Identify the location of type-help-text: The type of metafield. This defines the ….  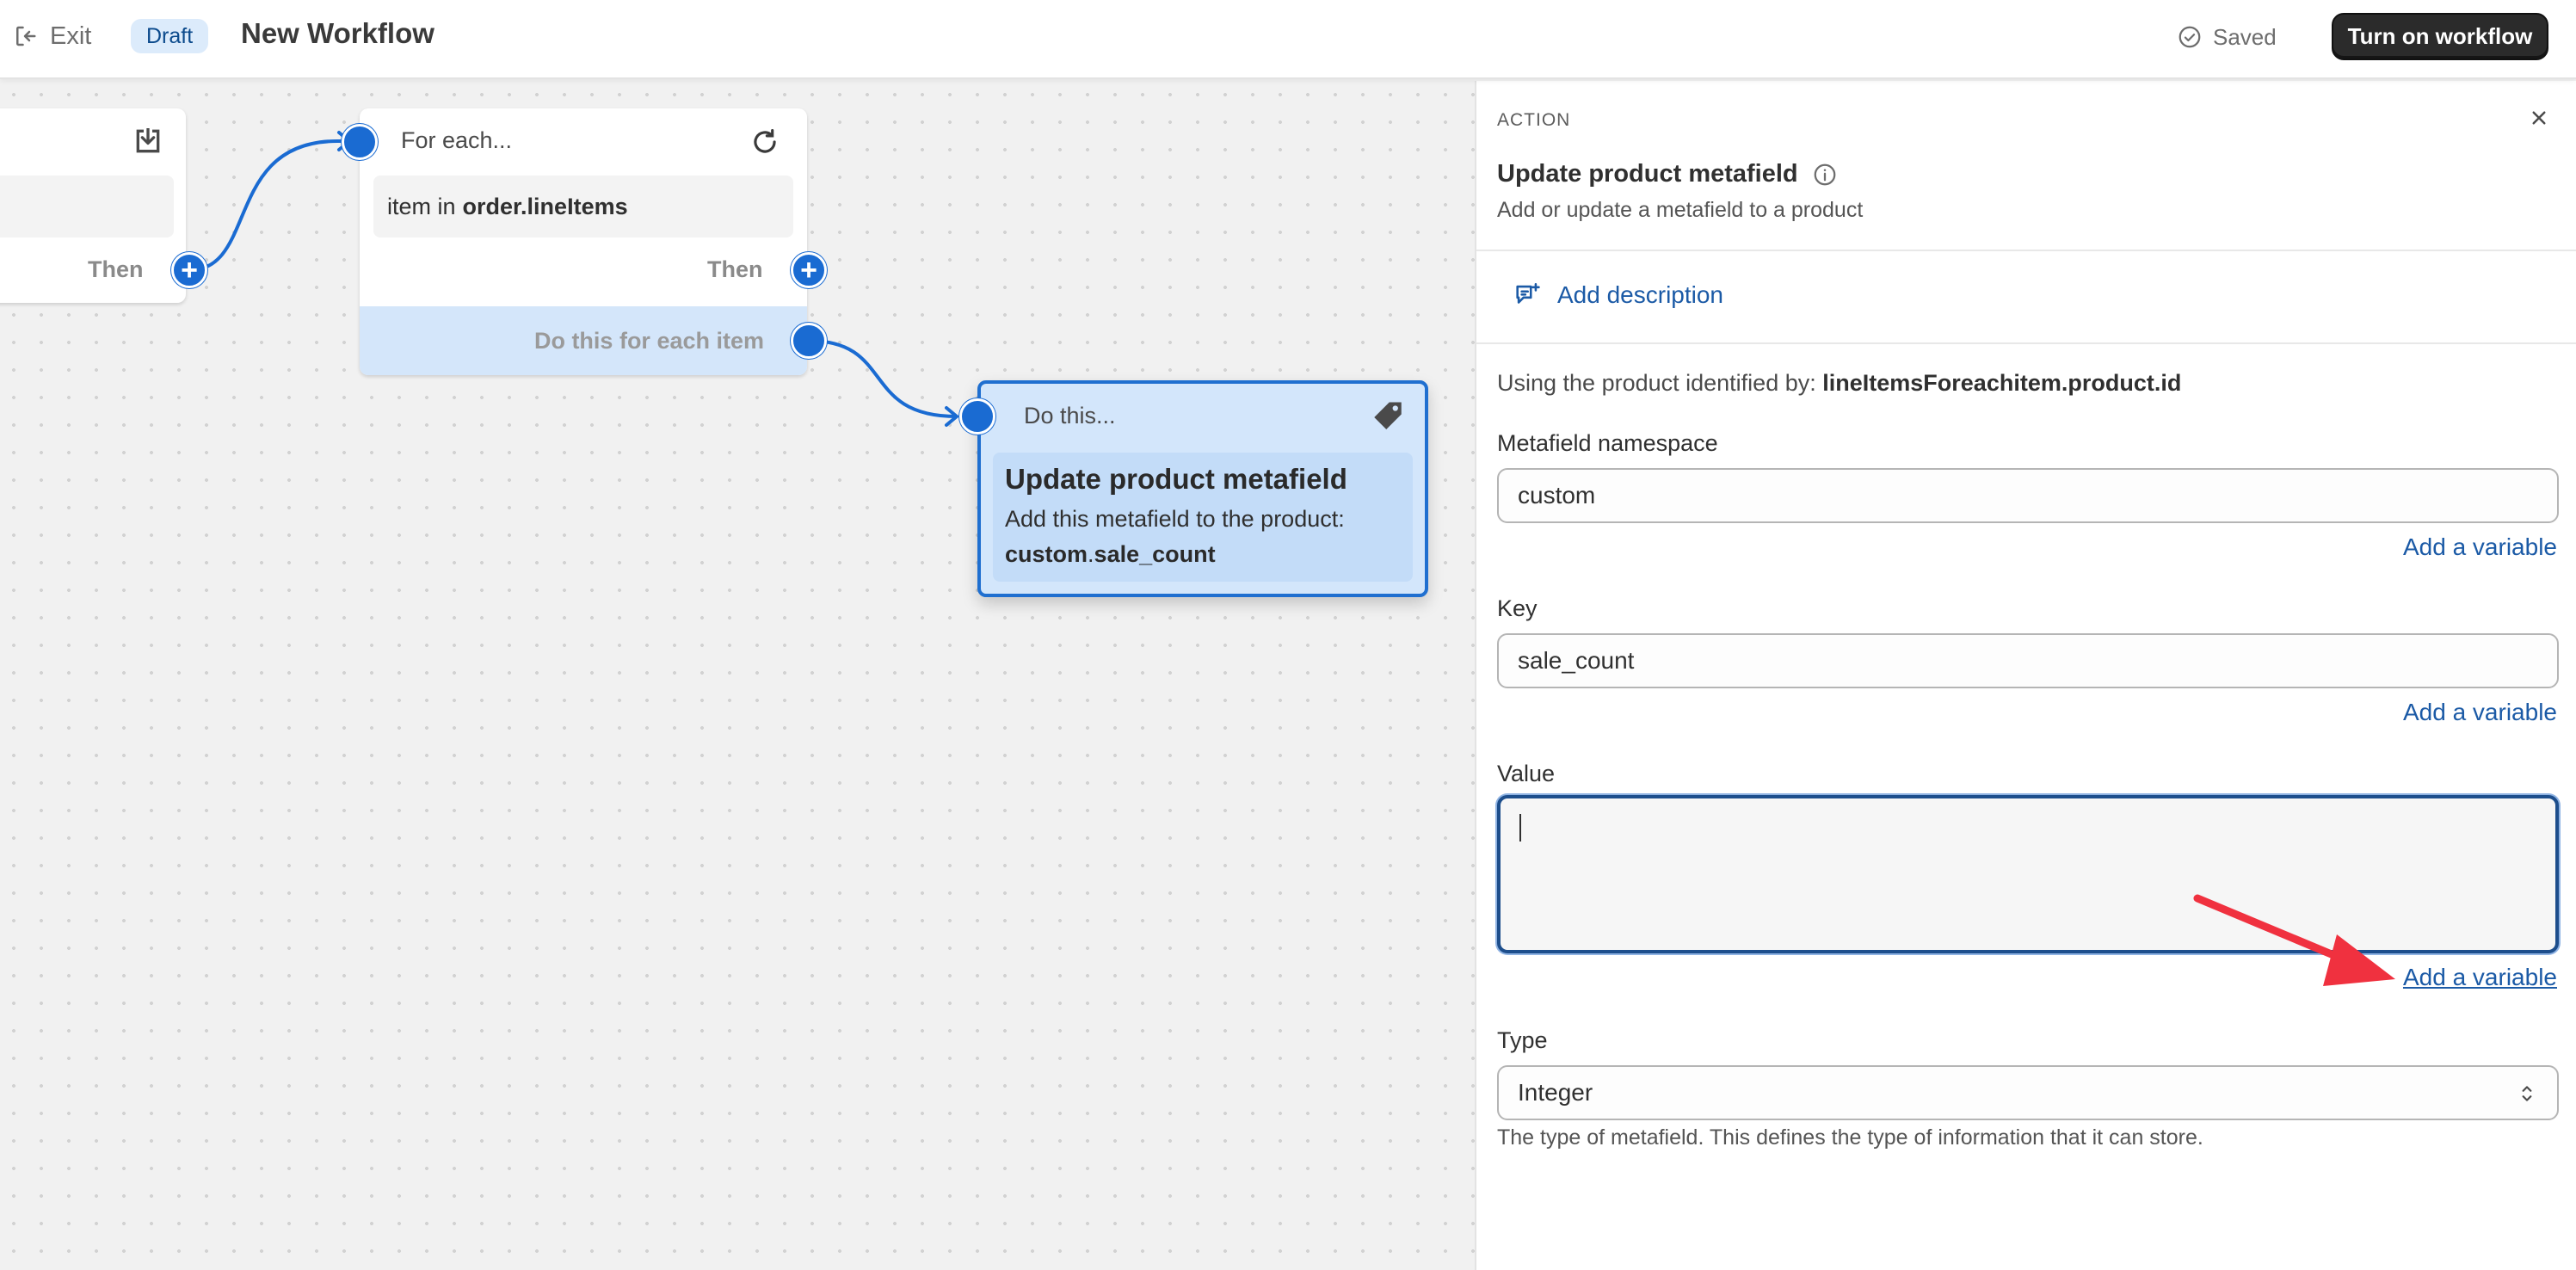
(1850, 1137).